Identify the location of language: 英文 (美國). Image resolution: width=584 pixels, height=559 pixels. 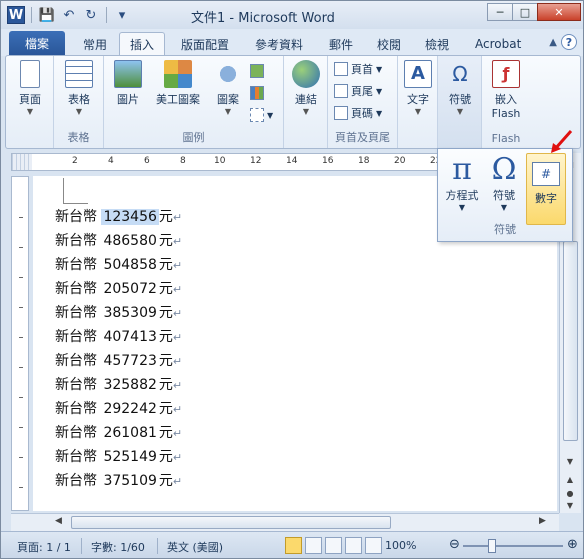
(195, 547).